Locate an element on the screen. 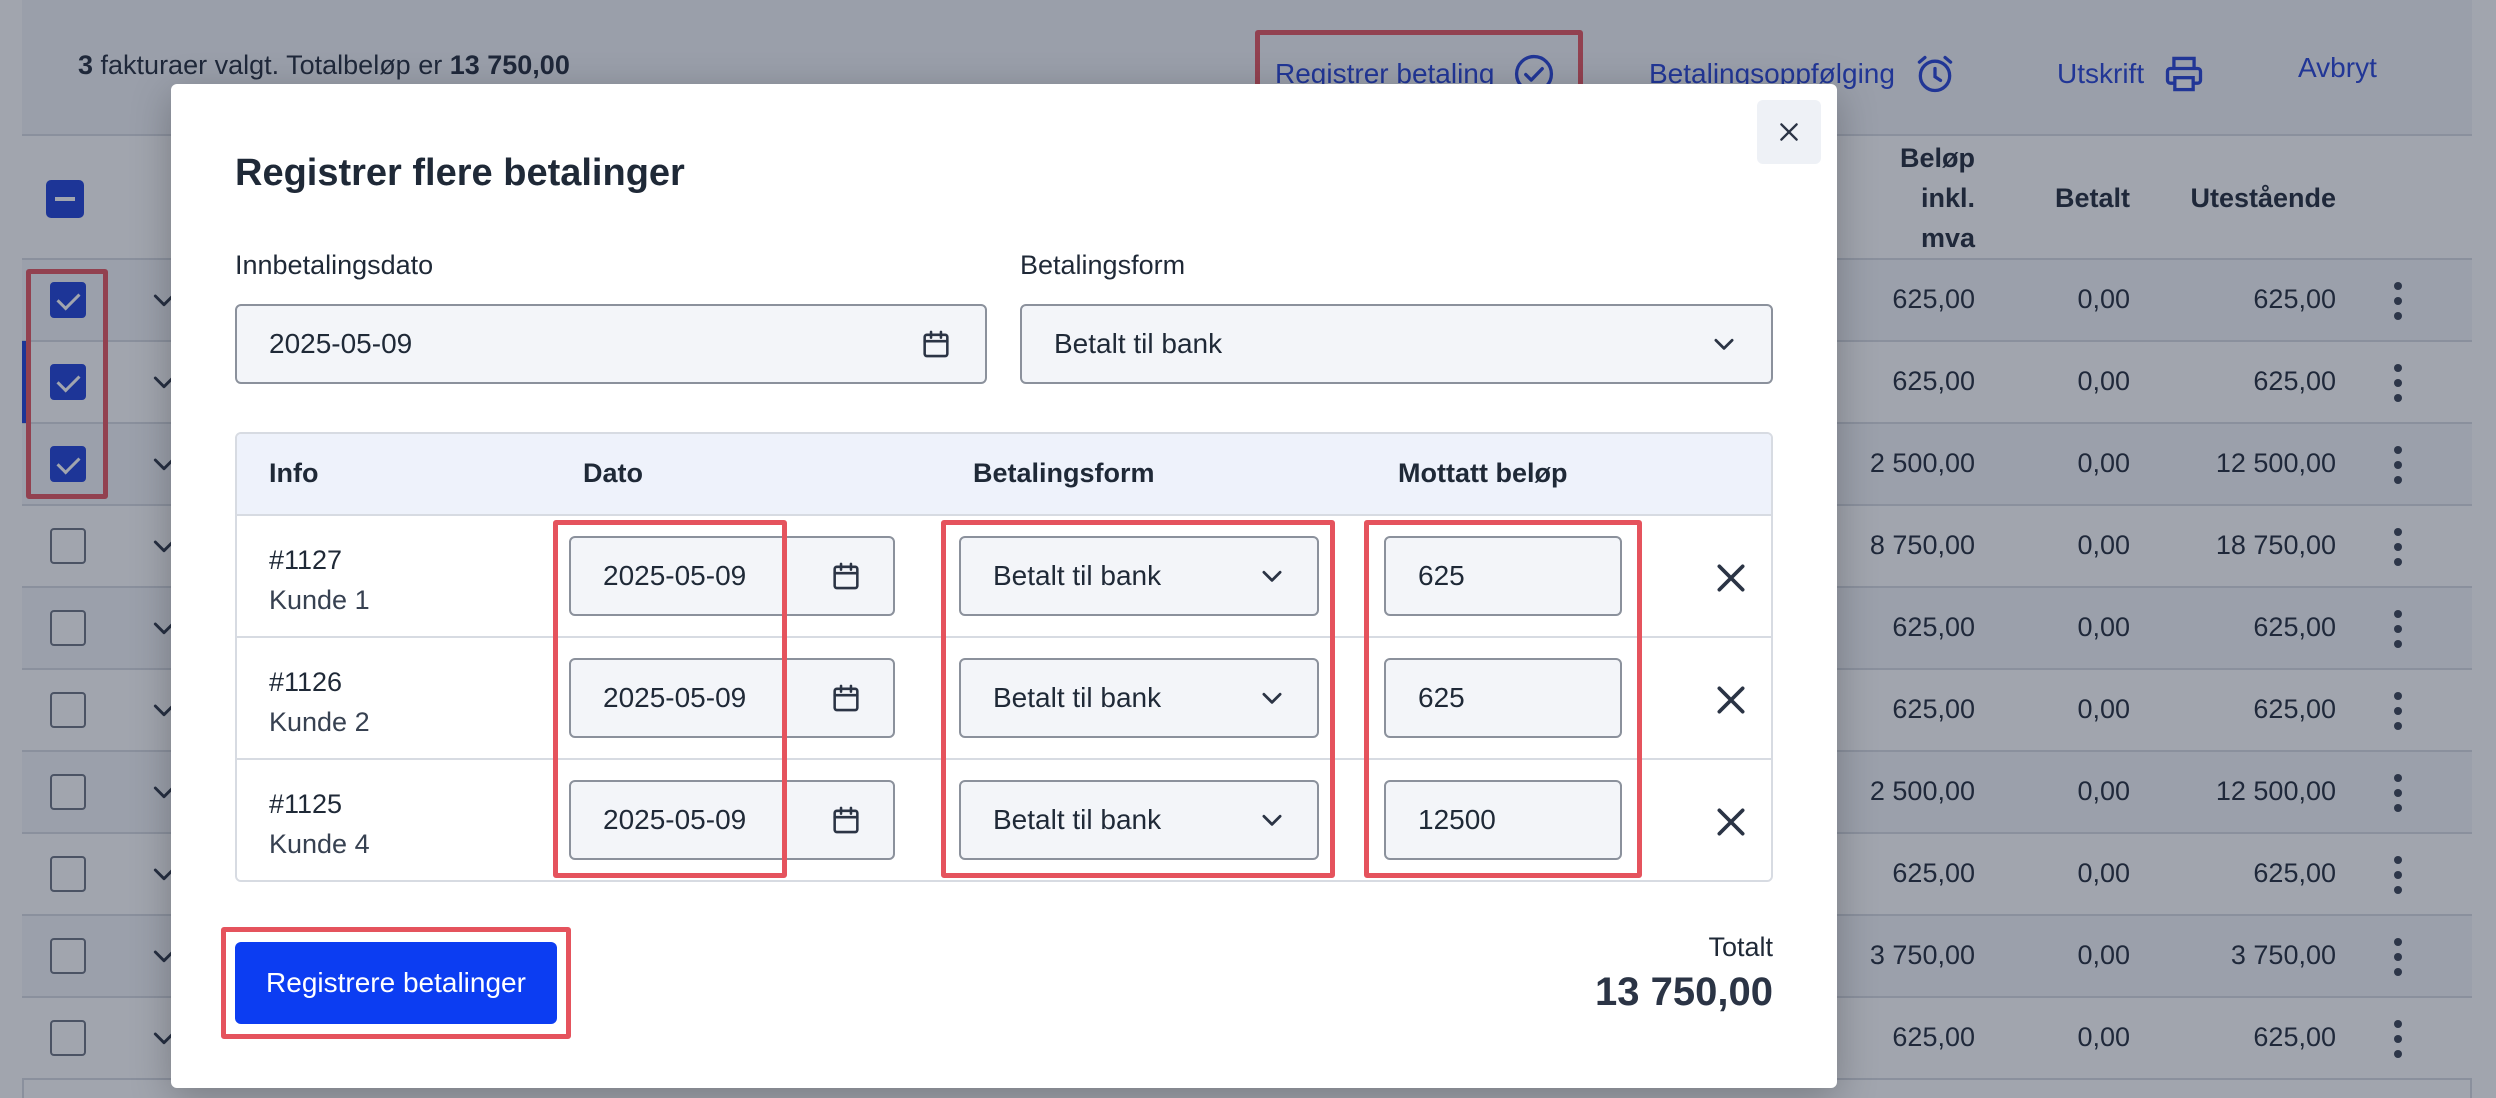 The height and width of the screenshot is (1098, 2496). payment-info: #1125 Kunde 4 is located at coordinates (319, 824).